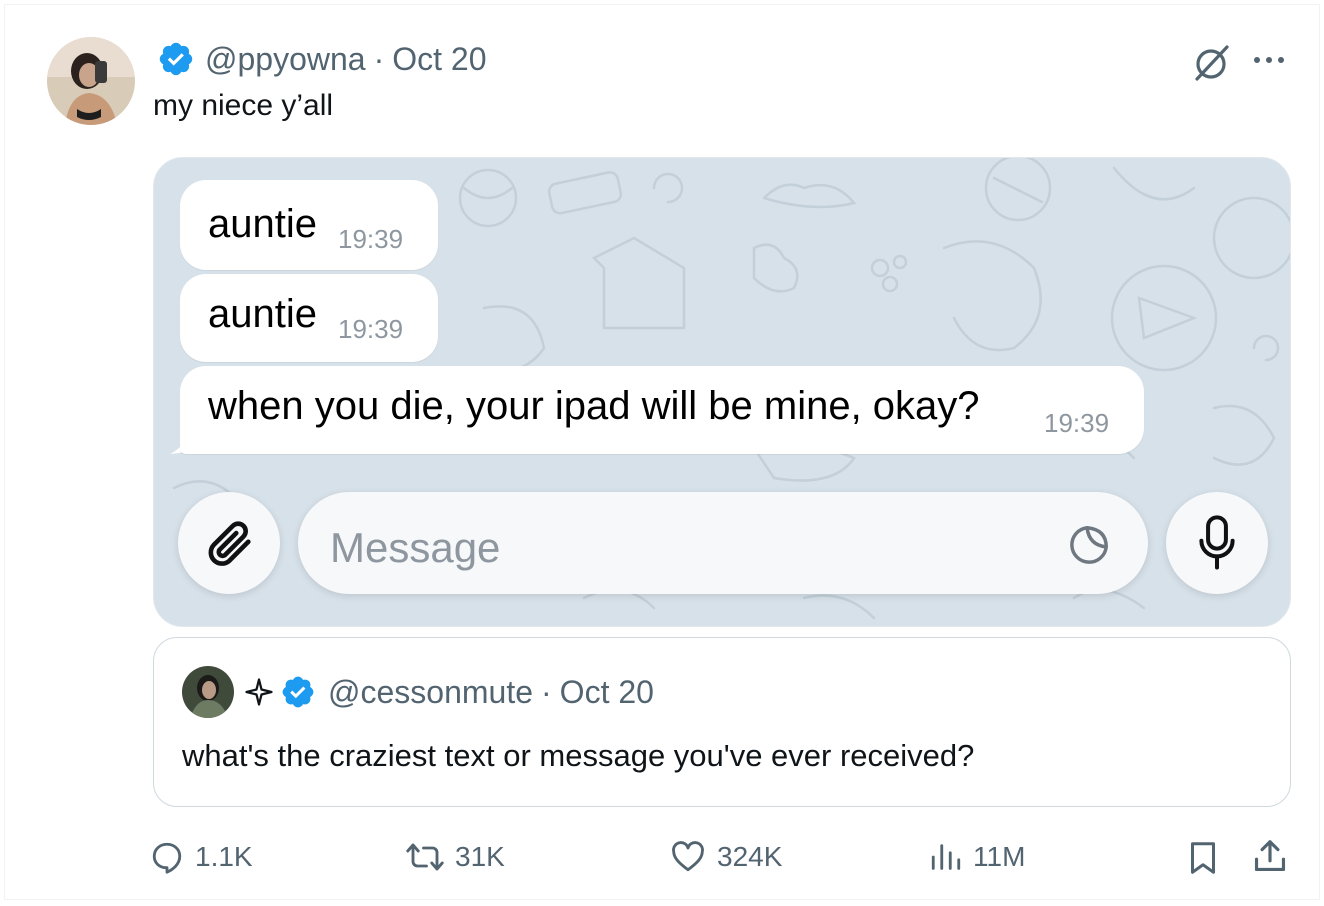 This screenshot has width=1324, height=906. I want to click on tweet-header: @ppyowna · Oct 20, so click(322, 59).